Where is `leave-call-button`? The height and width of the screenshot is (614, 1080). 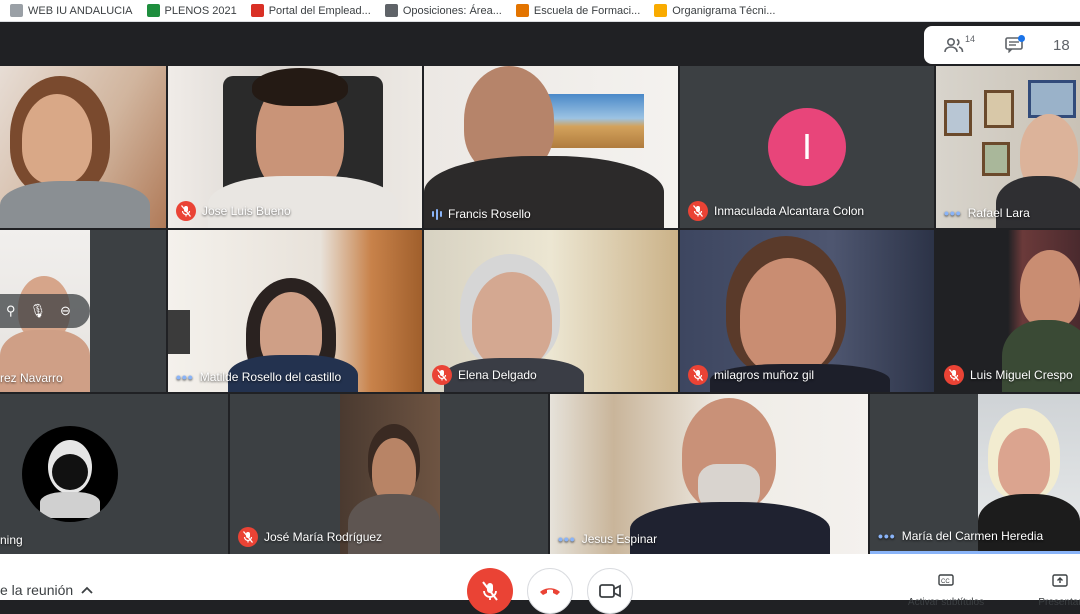 leave-call-button is located at coordinates (550, 591).